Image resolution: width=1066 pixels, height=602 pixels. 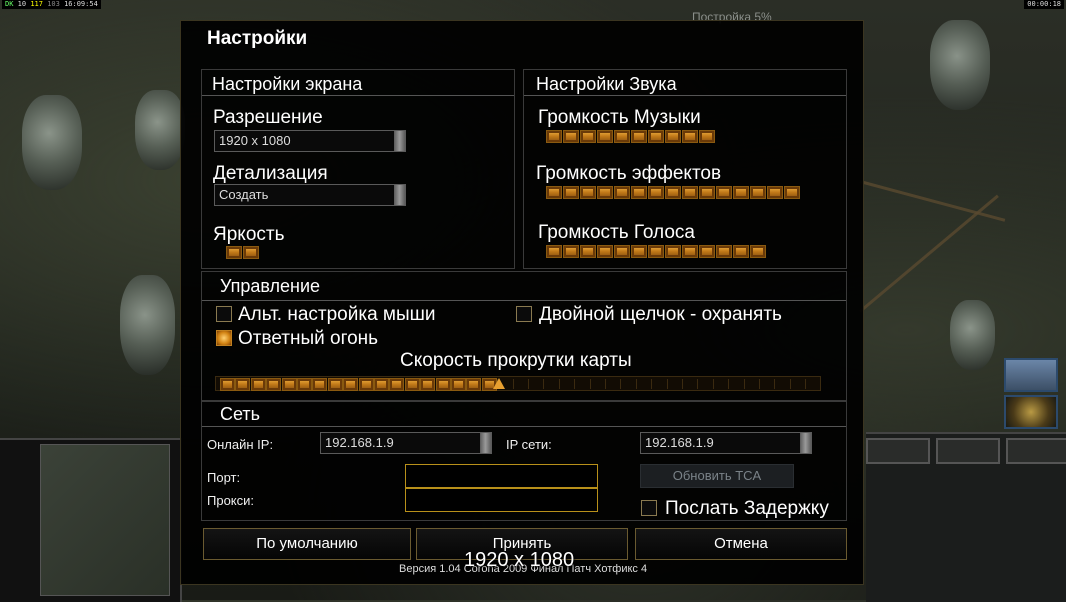 I want to click on scroll-speed-slider, so click(x=518, y=383).